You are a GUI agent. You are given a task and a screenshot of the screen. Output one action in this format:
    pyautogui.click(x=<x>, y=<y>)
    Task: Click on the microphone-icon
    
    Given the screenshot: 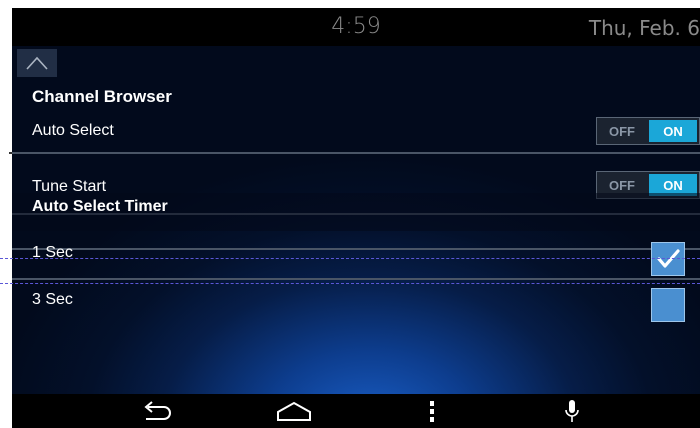 What is the action you would take?
    pyautogui.click(x=572, y=411)
    